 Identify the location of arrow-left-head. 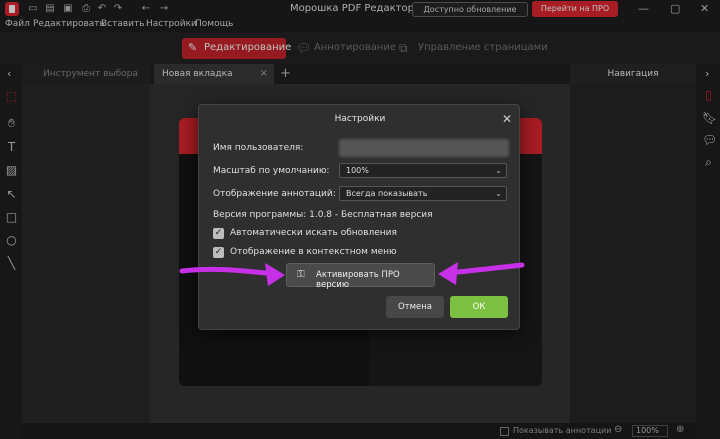
(275, 274).